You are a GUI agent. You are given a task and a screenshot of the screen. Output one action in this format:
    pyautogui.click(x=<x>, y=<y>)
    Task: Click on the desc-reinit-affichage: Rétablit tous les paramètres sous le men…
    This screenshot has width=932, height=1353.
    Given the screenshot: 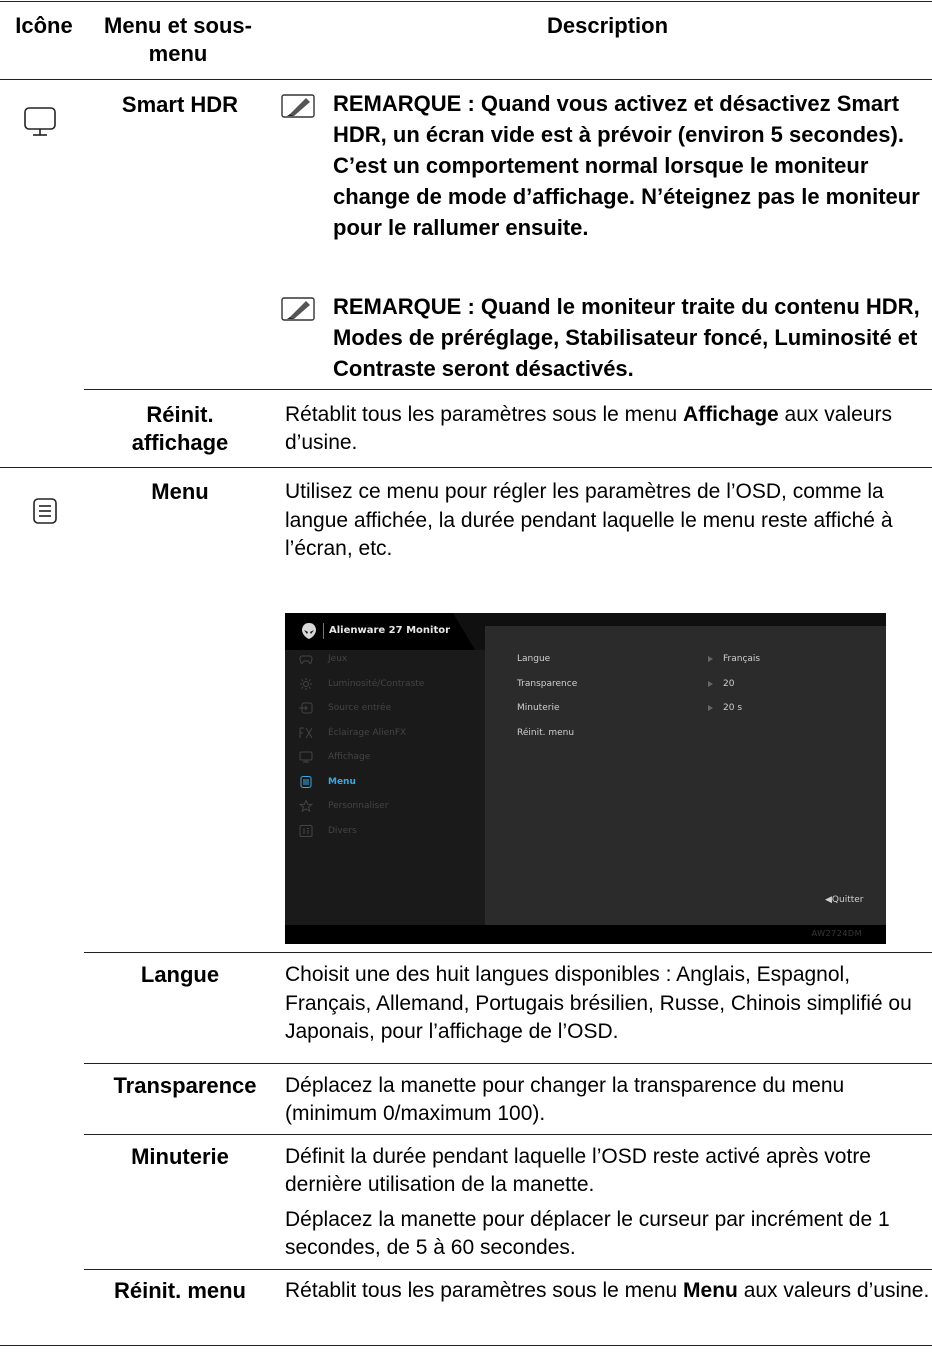 What is the action you would take?
    pyautogui.click(x=588, y=428)
    